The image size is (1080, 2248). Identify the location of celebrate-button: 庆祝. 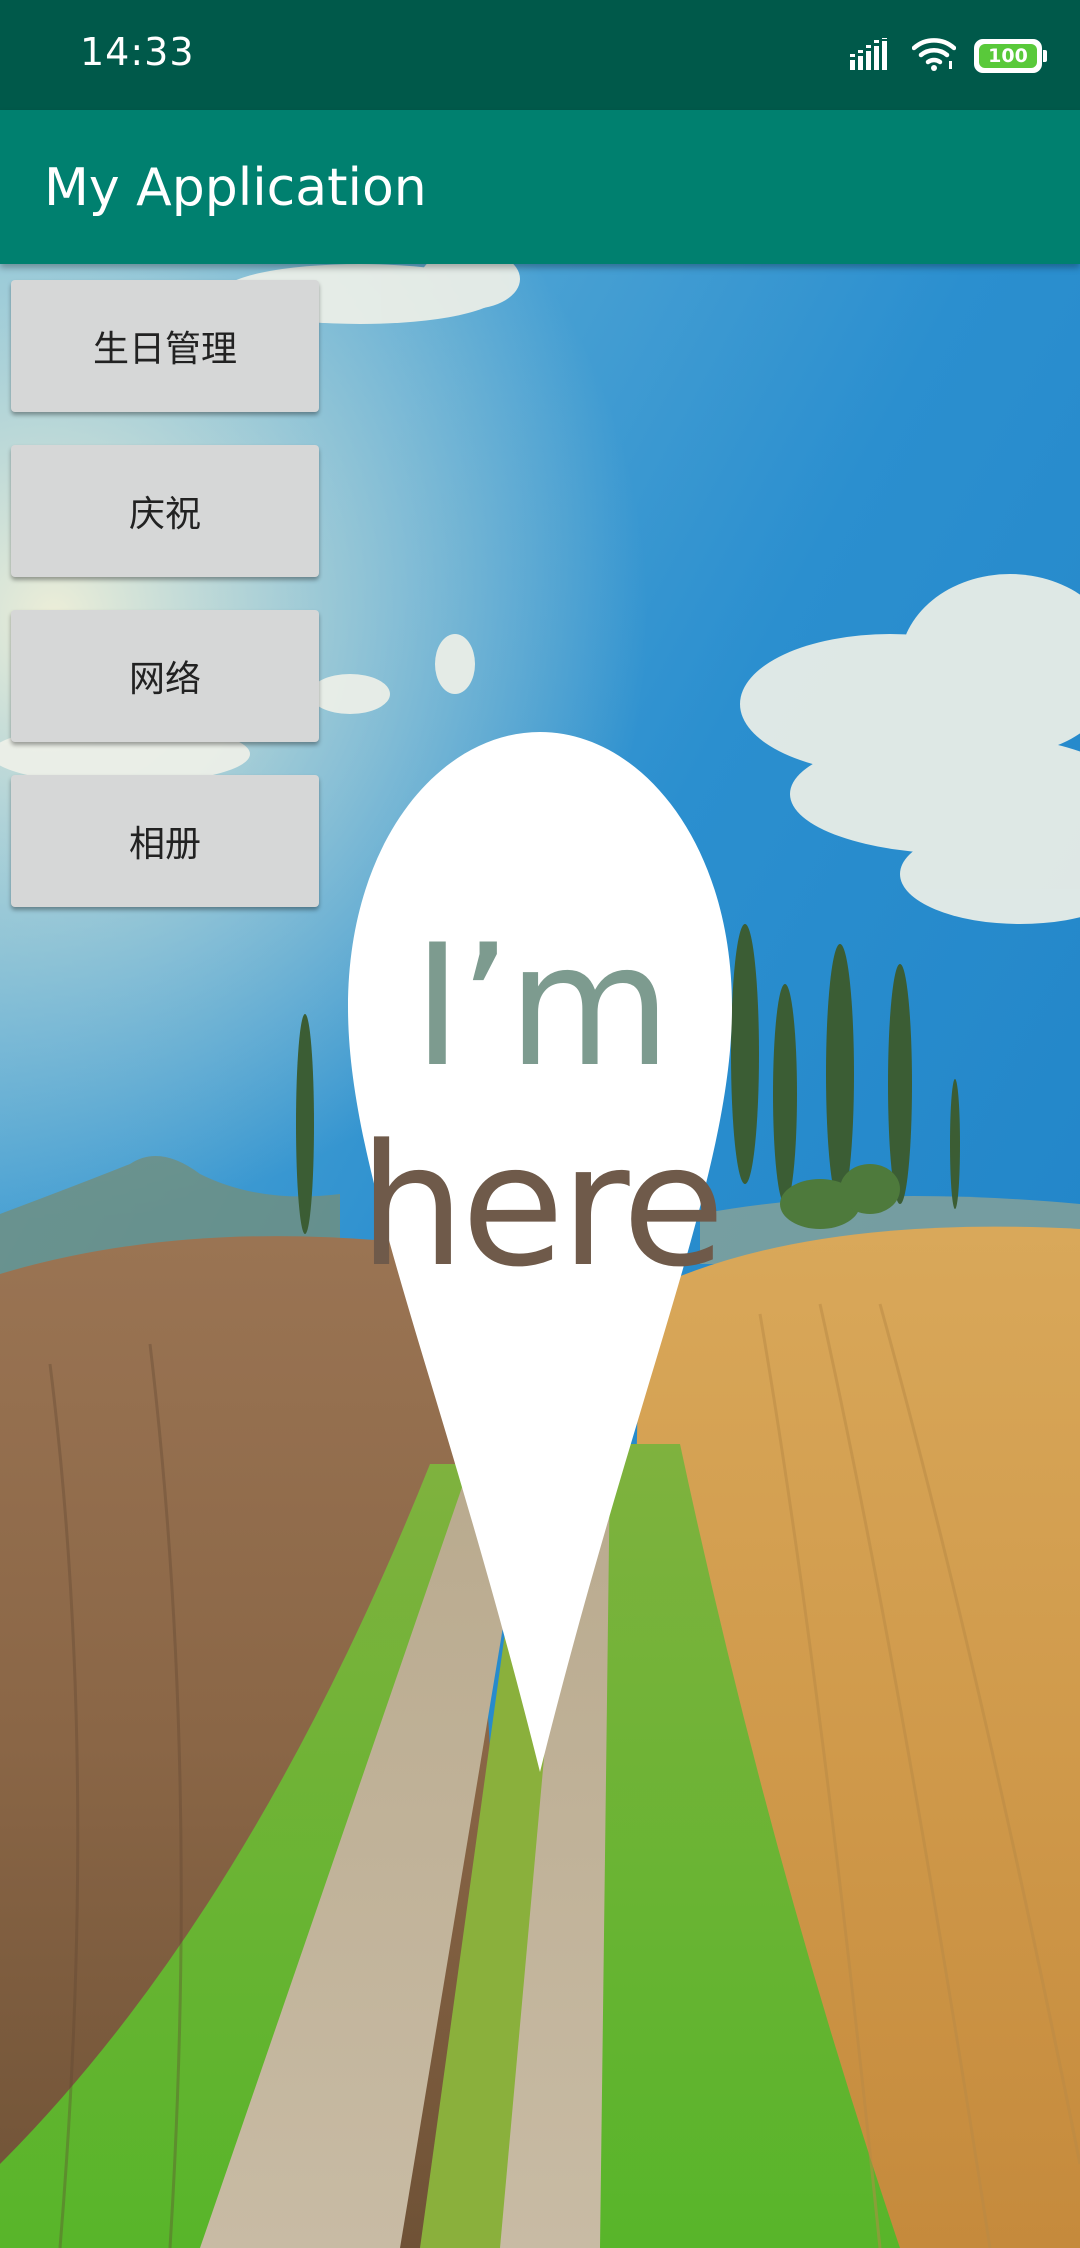
(165, 511).